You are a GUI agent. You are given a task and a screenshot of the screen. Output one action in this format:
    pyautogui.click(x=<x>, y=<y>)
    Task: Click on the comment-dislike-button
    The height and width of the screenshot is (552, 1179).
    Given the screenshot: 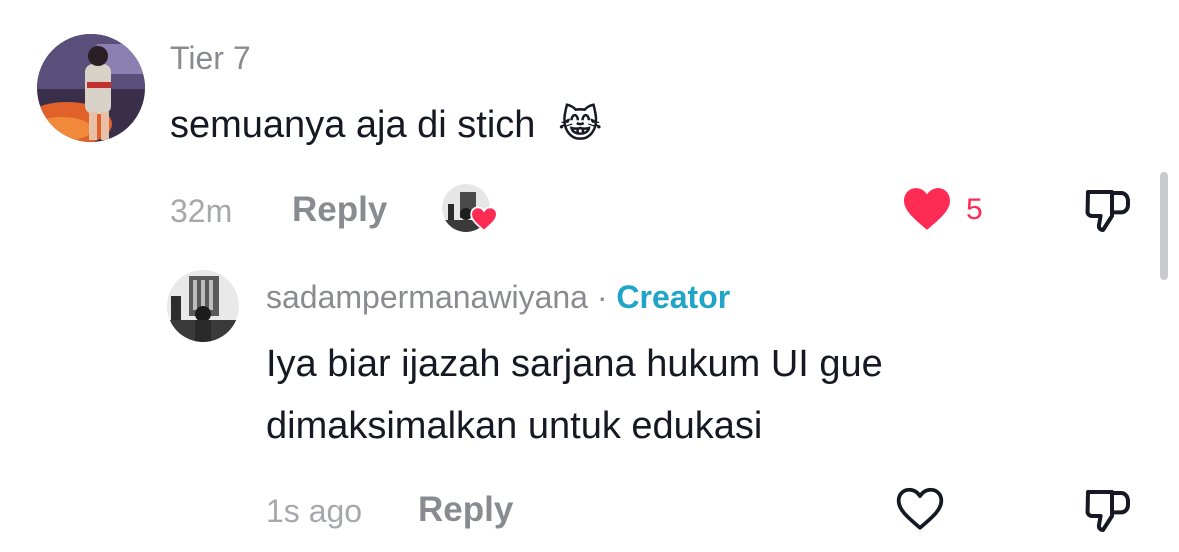 What is the action you would take?
    pyautogui.click(x=1108, y=210)
    